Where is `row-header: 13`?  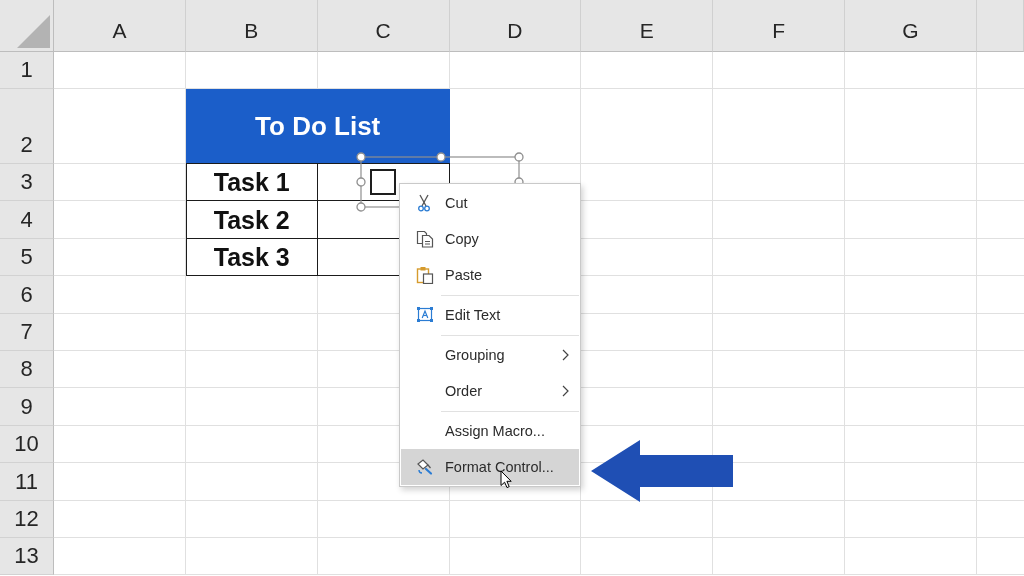 row-header: 13 is located at coordinates (27, 556).